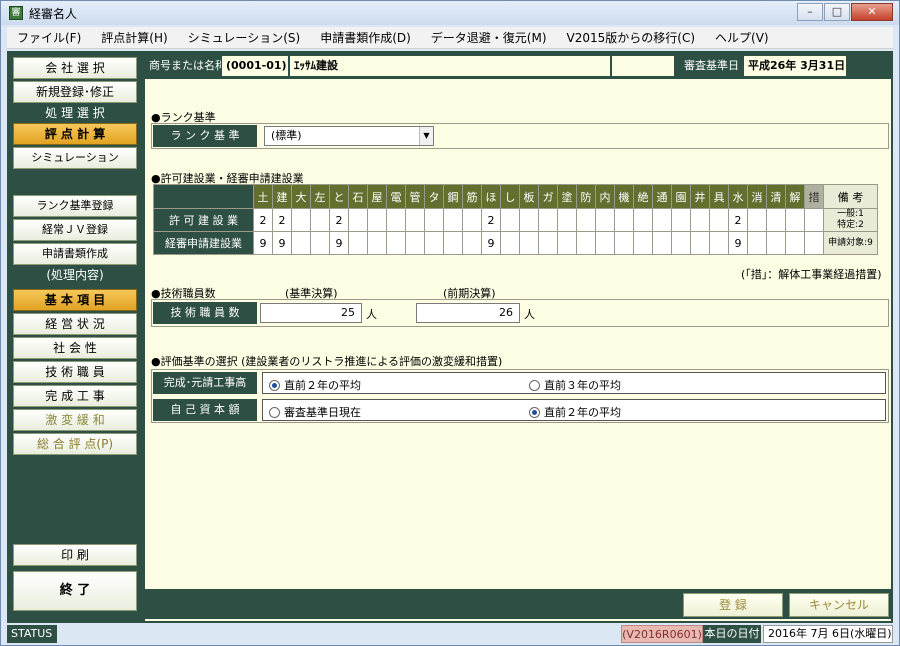 The image size is (900, 646). What do you see at coordinates (75, 444) in the screenshot?
I see `total-score-button: 総 合 評 点(P)` at bounding box center [75, 444].